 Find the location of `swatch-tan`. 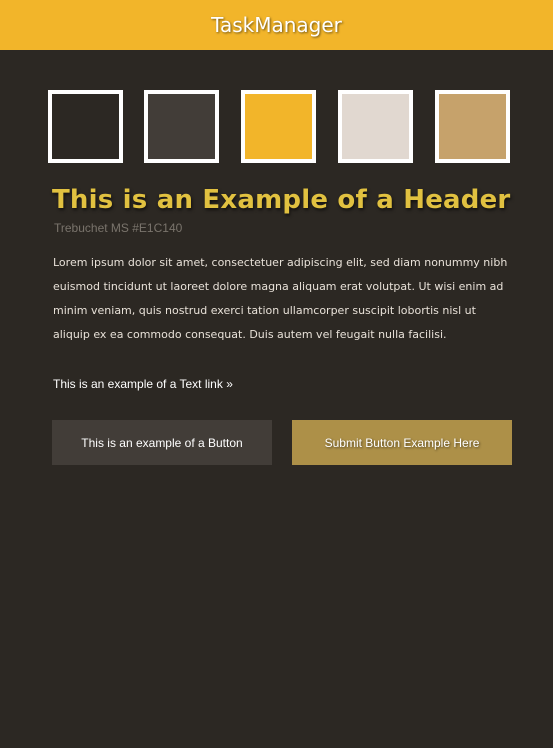

swatch-tan is located at coordinates (472, 126).